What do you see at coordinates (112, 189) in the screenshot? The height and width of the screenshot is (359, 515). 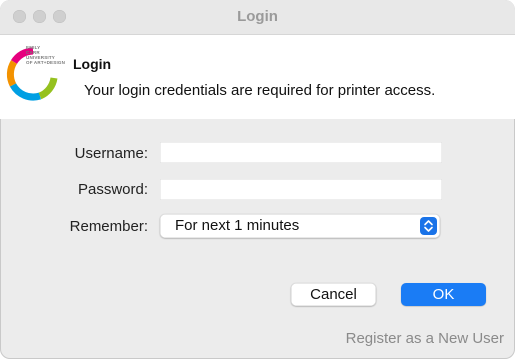 I see `password-label: Password:` at bounding box center [112, 189].